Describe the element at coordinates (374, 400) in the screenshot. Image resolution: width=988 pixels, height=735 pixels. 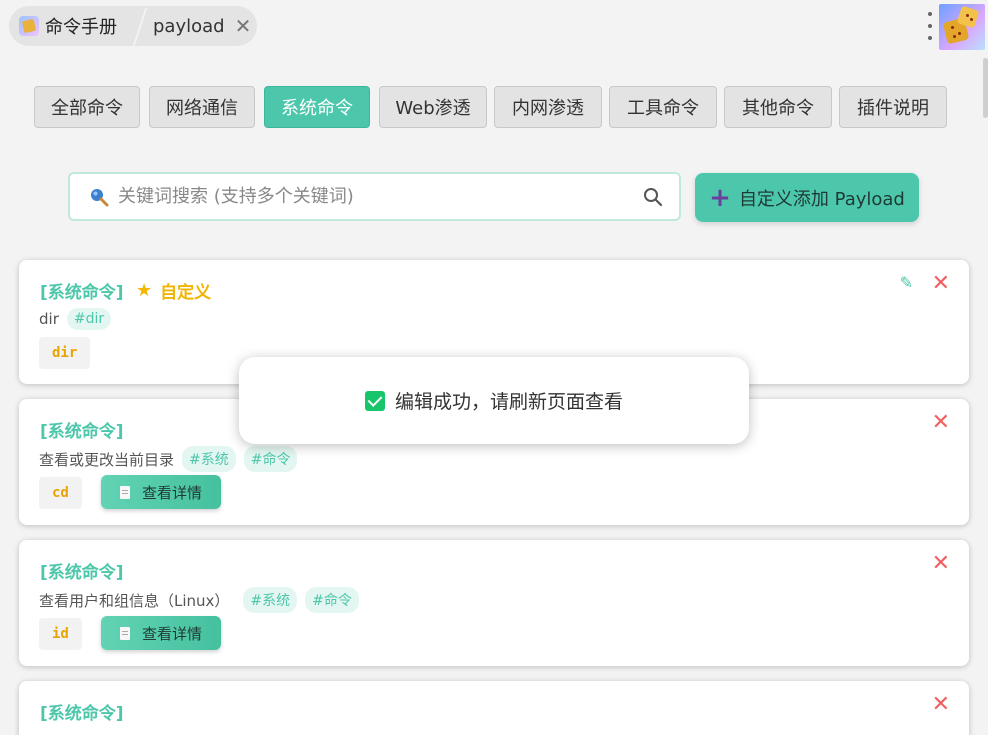
I see `checkbox-check-icon` at that location.